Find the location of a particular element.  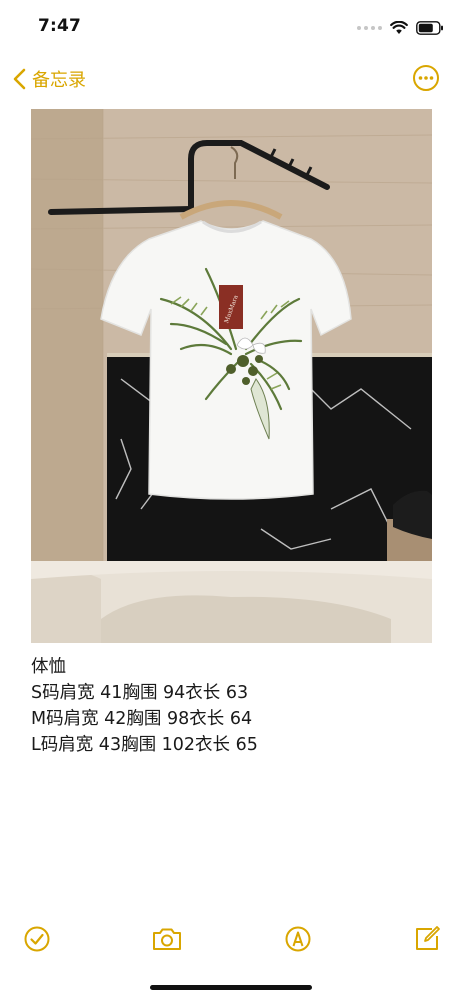

chevron-left-icon is located at coordinates (19, 79).